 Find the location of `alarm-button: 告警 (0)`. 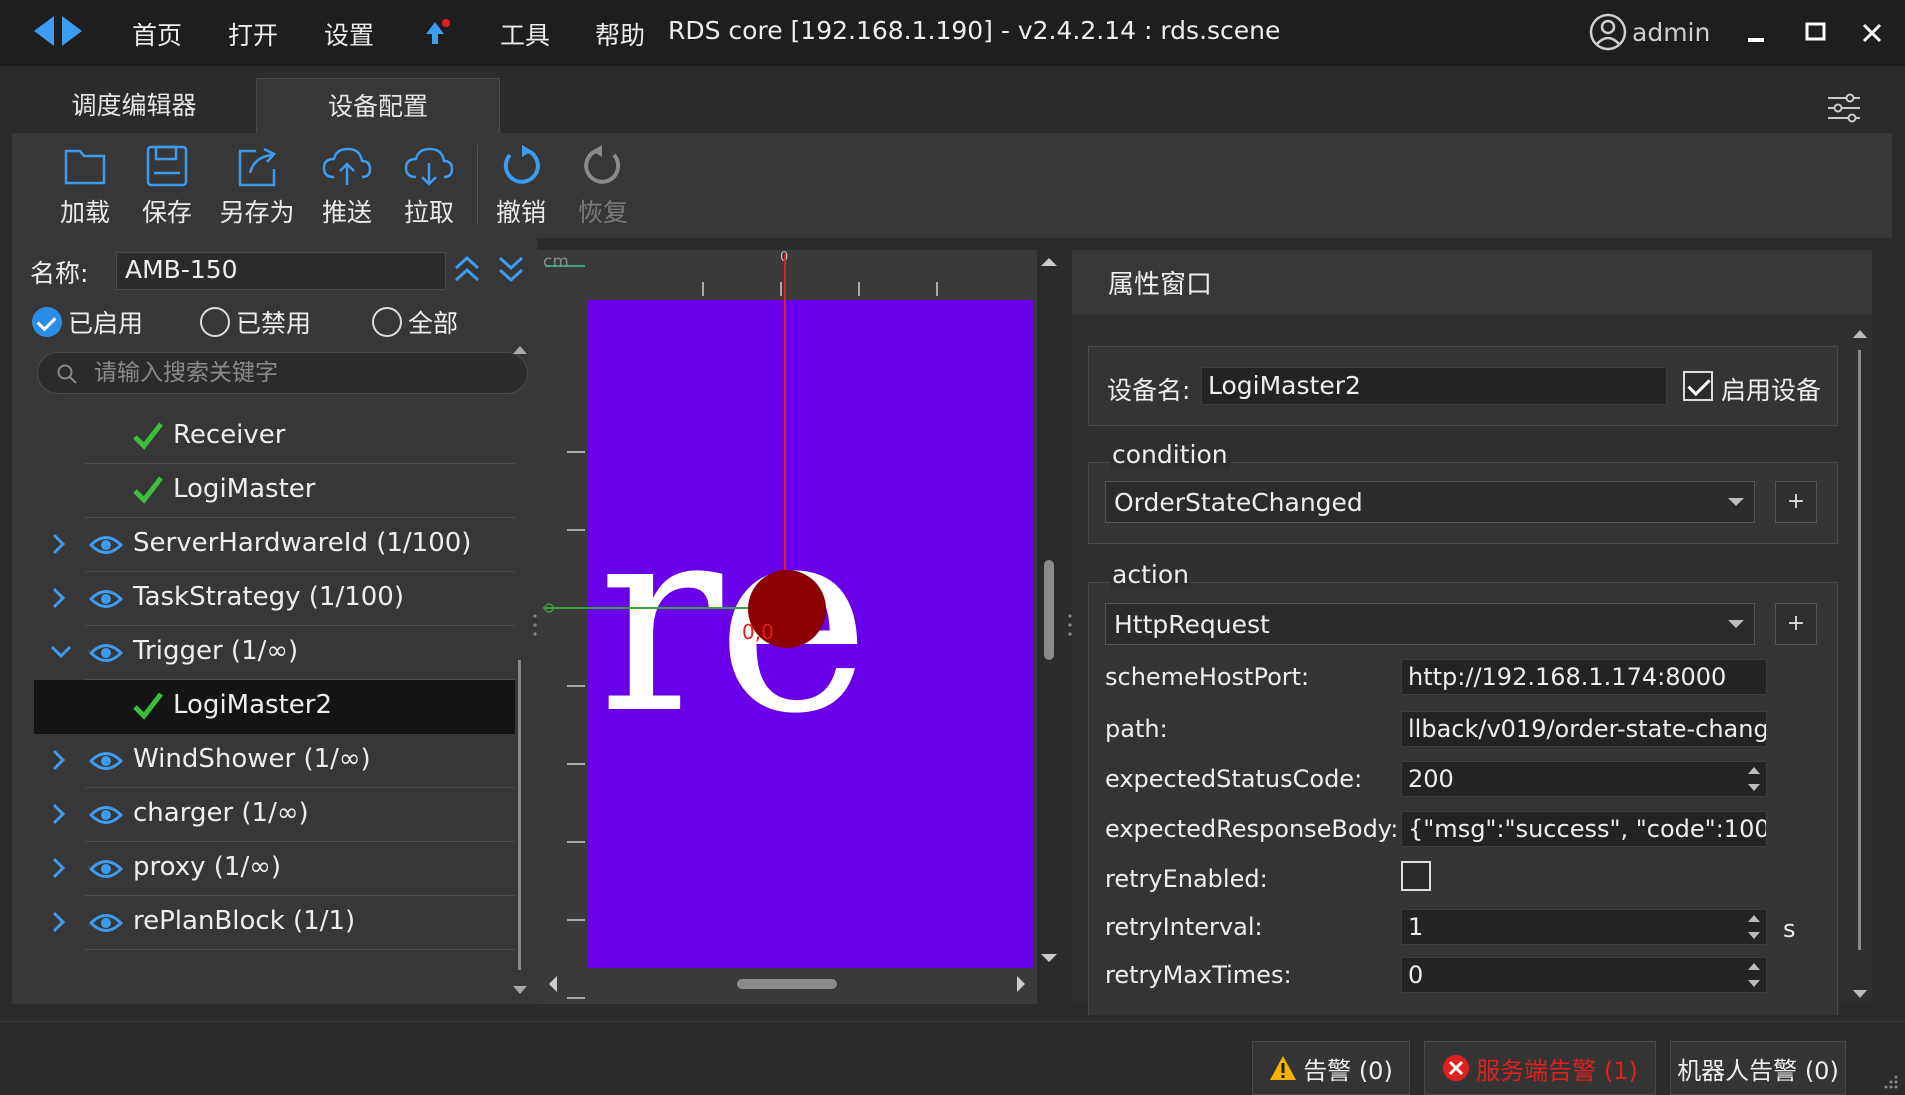

alarm-button: 告警 (0) is located at coordinates (1331, 1068).